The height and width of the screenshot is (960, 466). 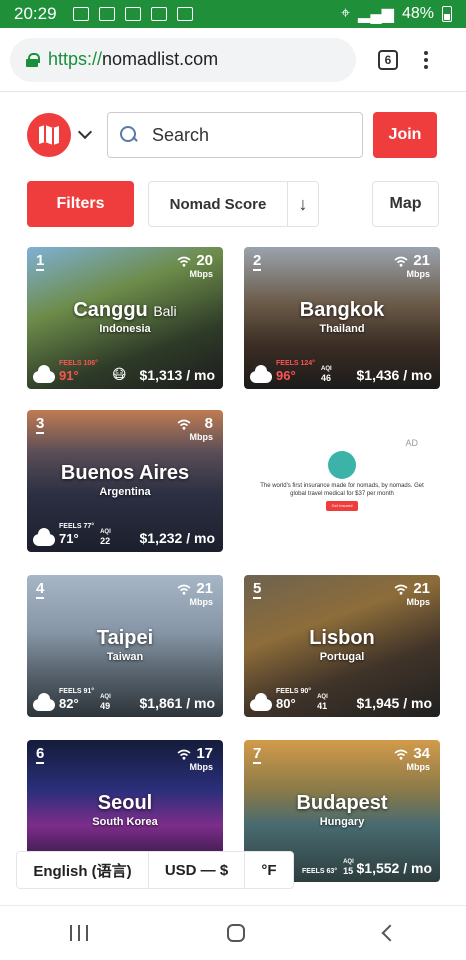 What do you see at coordinates (177, 375) in the screenshot?
I see `cost-per-month: $1,313 / mo` at bounding box center [177, 375].